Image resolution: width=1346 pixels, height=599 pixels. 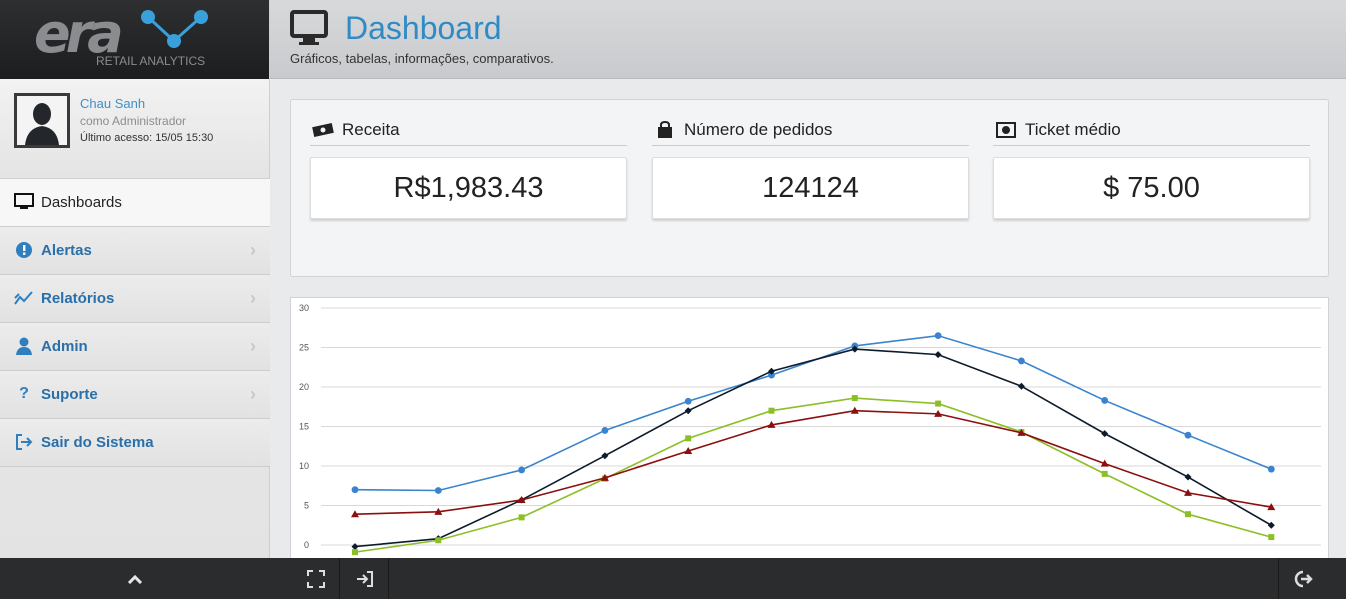 What do you see at coordinates (135, 203) in the screenshot?
I see `sidebar-item-dashboards: Dashboards` at bounding box center [135, 203].